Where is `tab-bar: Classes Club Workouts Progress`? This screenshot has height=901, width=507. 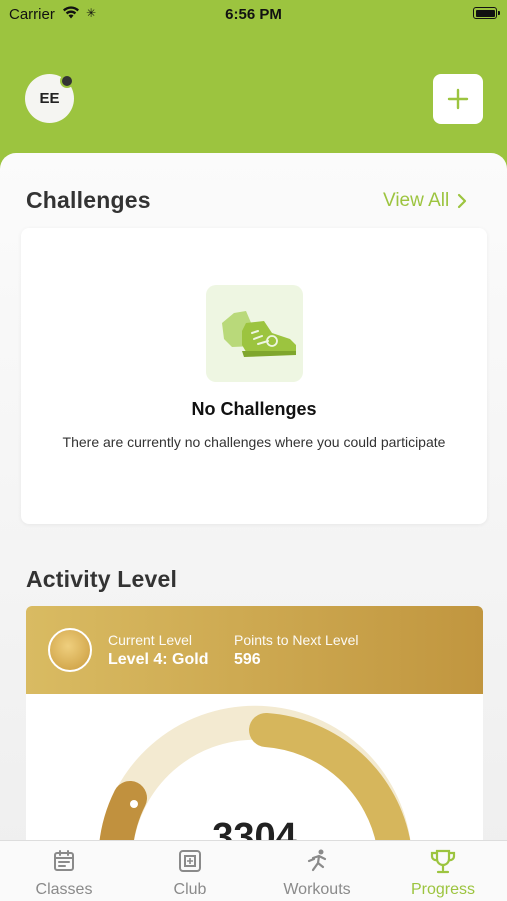
tab-bar: Classes Club Workouts Progress is located at coordinates (253, 870).